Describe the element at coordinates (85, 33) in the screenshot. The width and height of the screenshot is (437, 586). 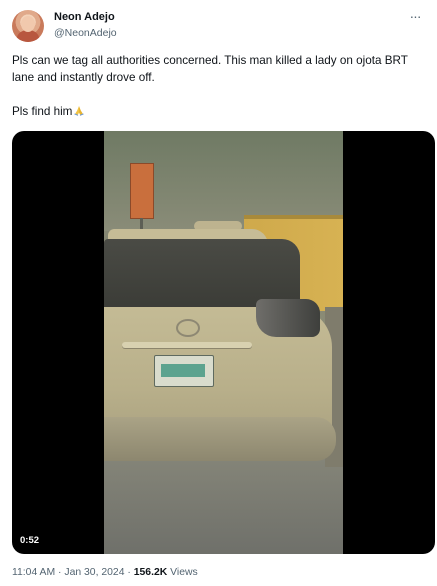
I see `author-handle: @NeonAdejo` at that location.